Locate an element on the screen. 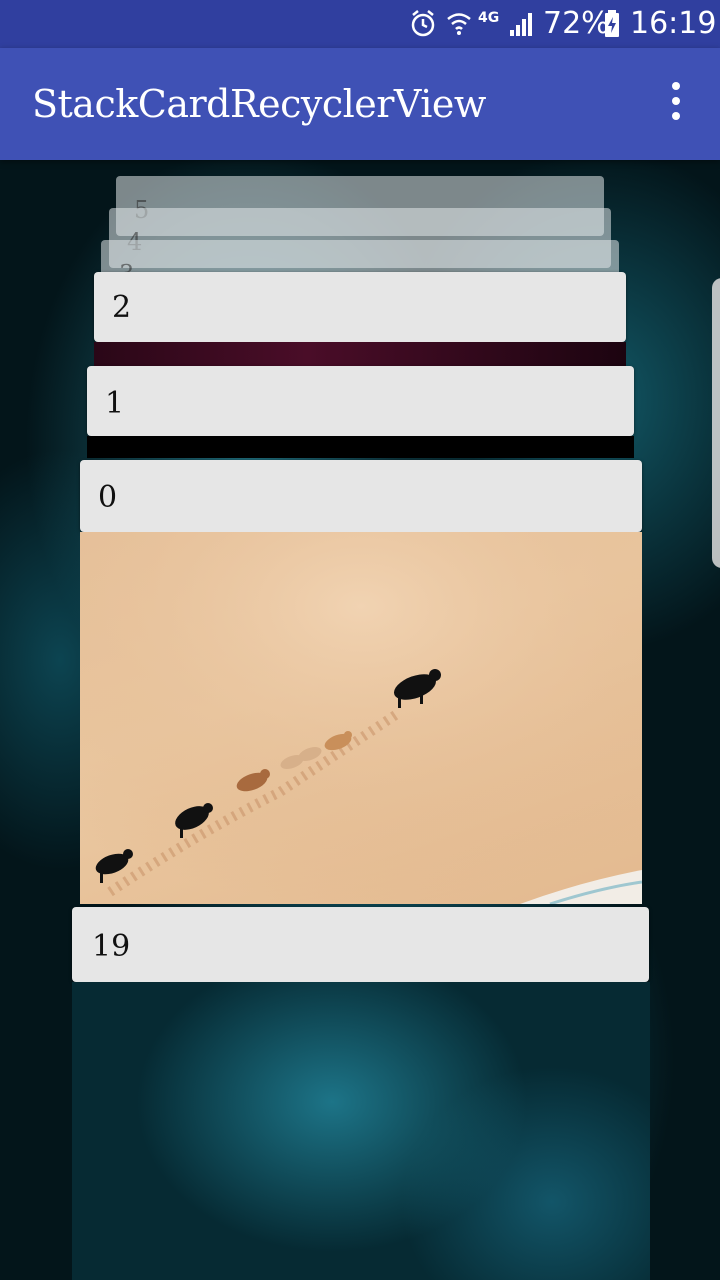 This screenshot has width=720, height=1280. edge-panel-handle is located at coordinates (716, 423).